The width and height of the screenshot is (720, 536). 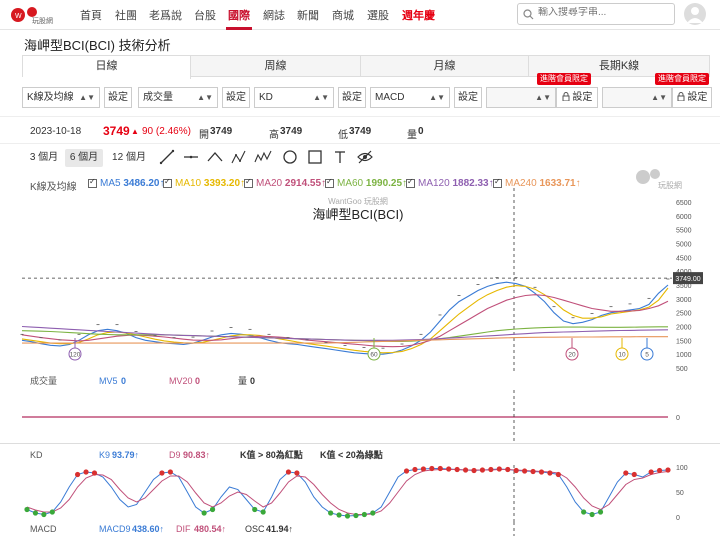 I want to click on y-tick-label: 5000, so click(x=684, y=245).